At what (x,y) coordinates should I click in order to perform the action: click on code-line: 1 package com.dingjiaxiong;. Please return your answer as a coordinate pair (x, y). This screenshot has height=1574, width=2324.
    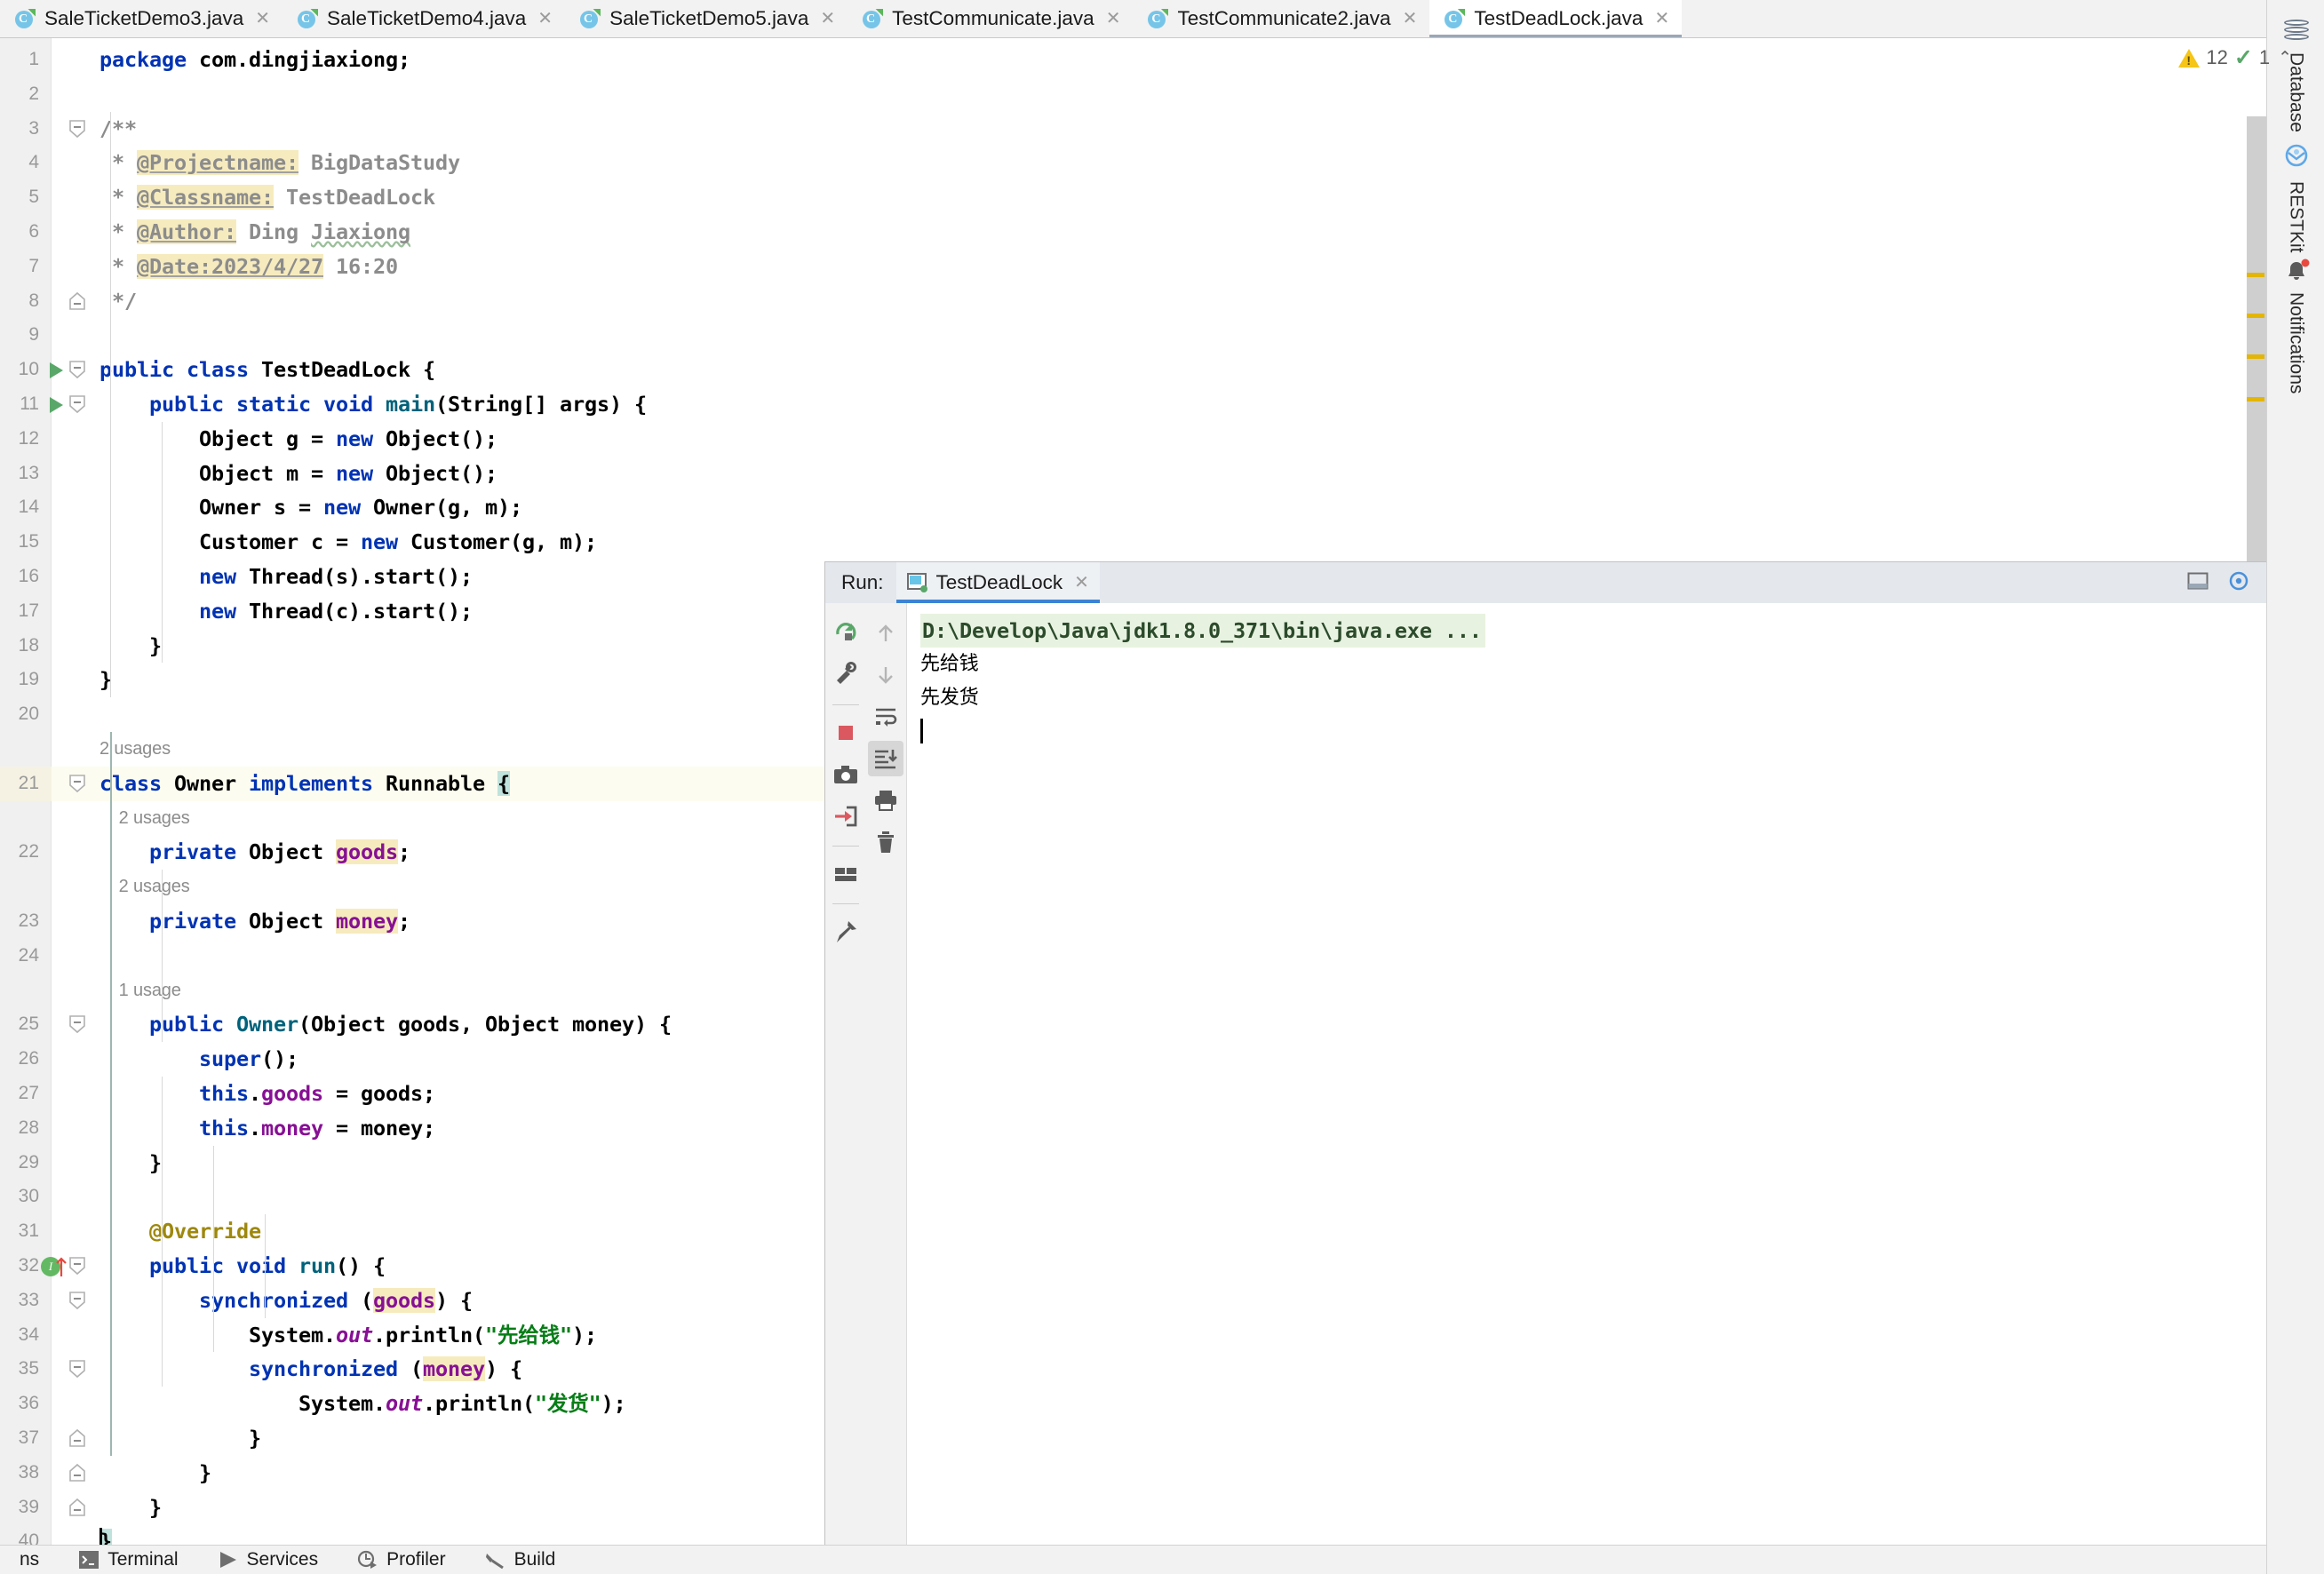
    Looking at the image, I should click on (1133, 60).